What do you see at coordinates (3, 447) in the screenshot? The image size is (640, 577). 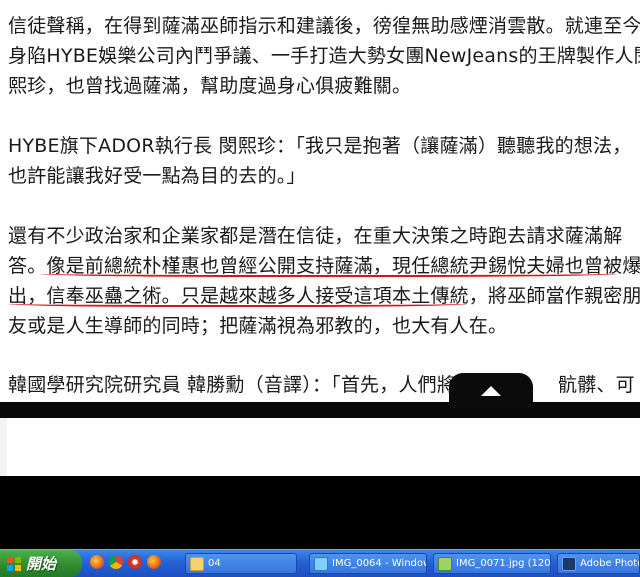 I see `panel-edge` at bounding box center [3, 447].